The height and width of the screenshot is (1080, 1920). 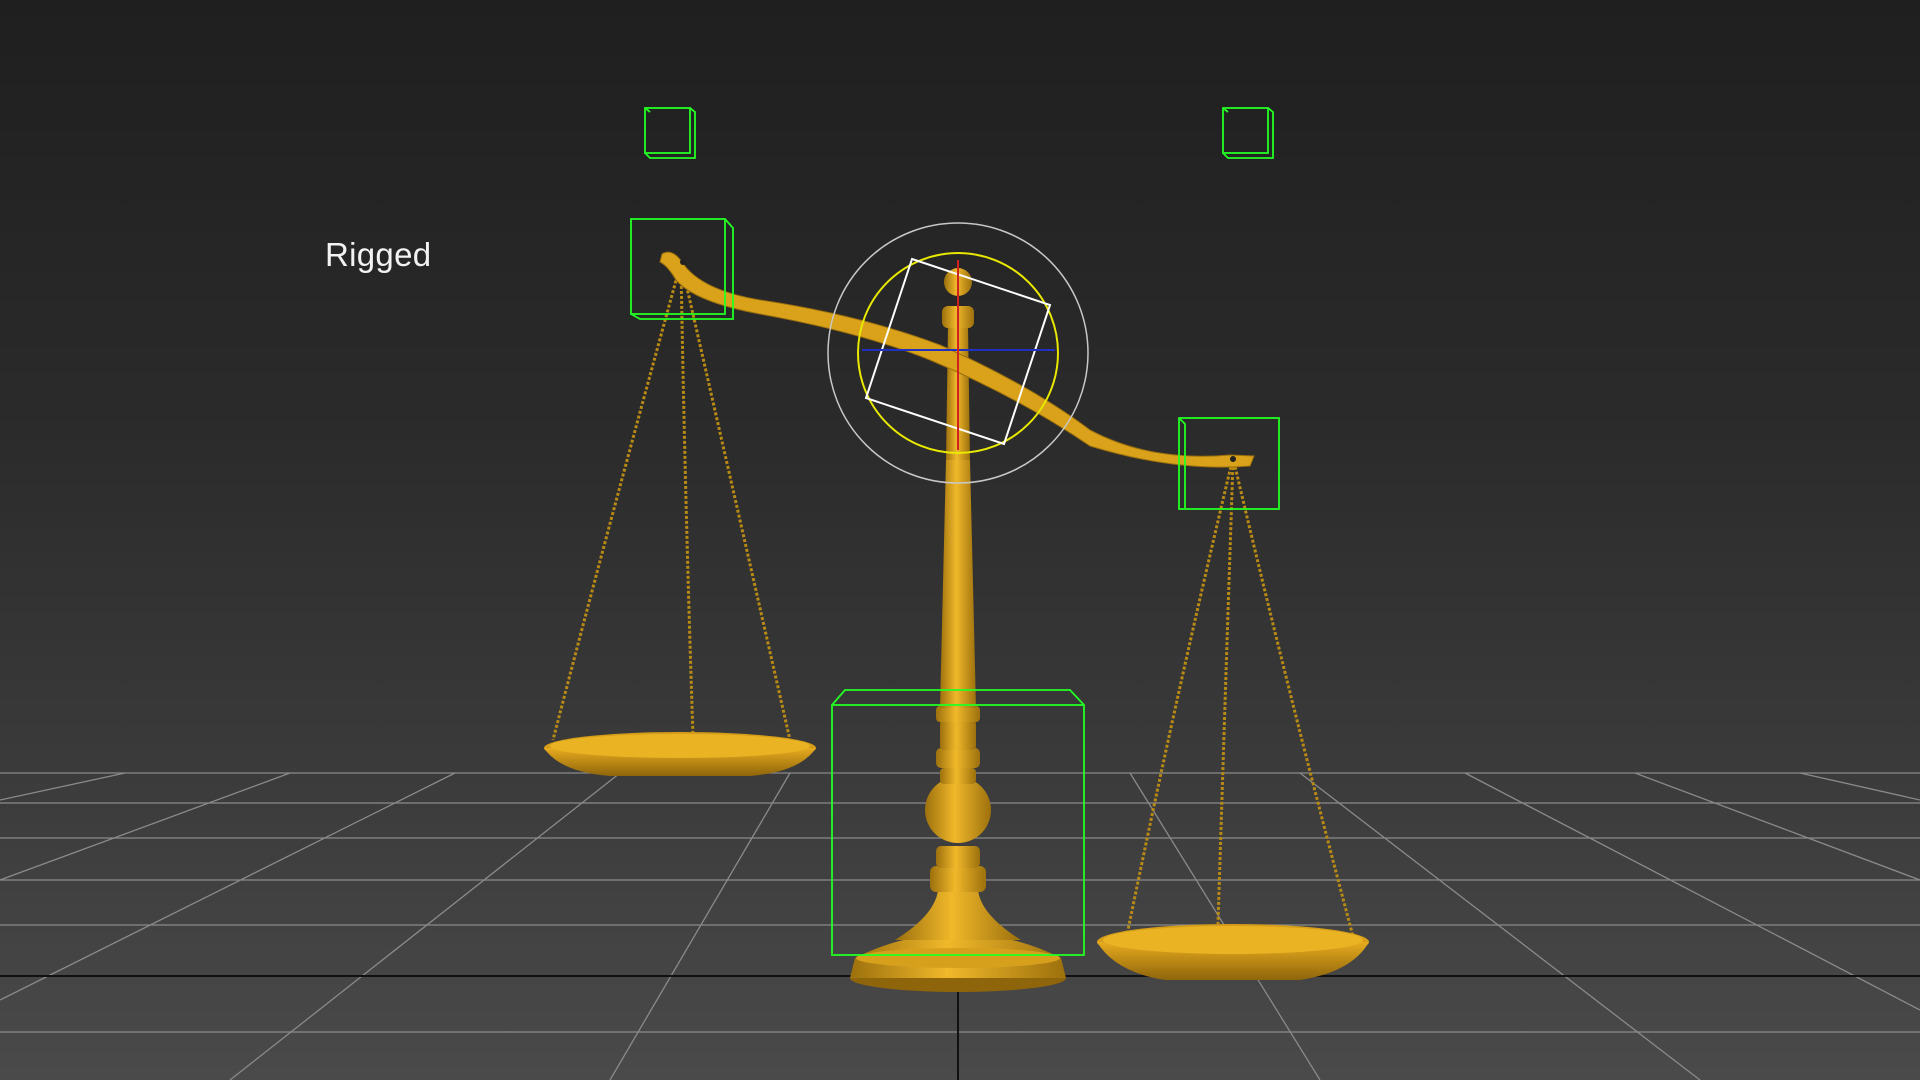 I want to click on left-pan, so click(x=680, y=754).